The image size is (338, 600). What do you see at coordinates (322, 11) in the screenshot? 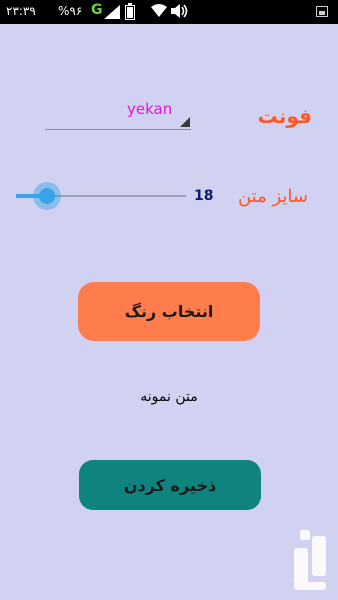
I see `image-icon` at bounding box center [322, 11].